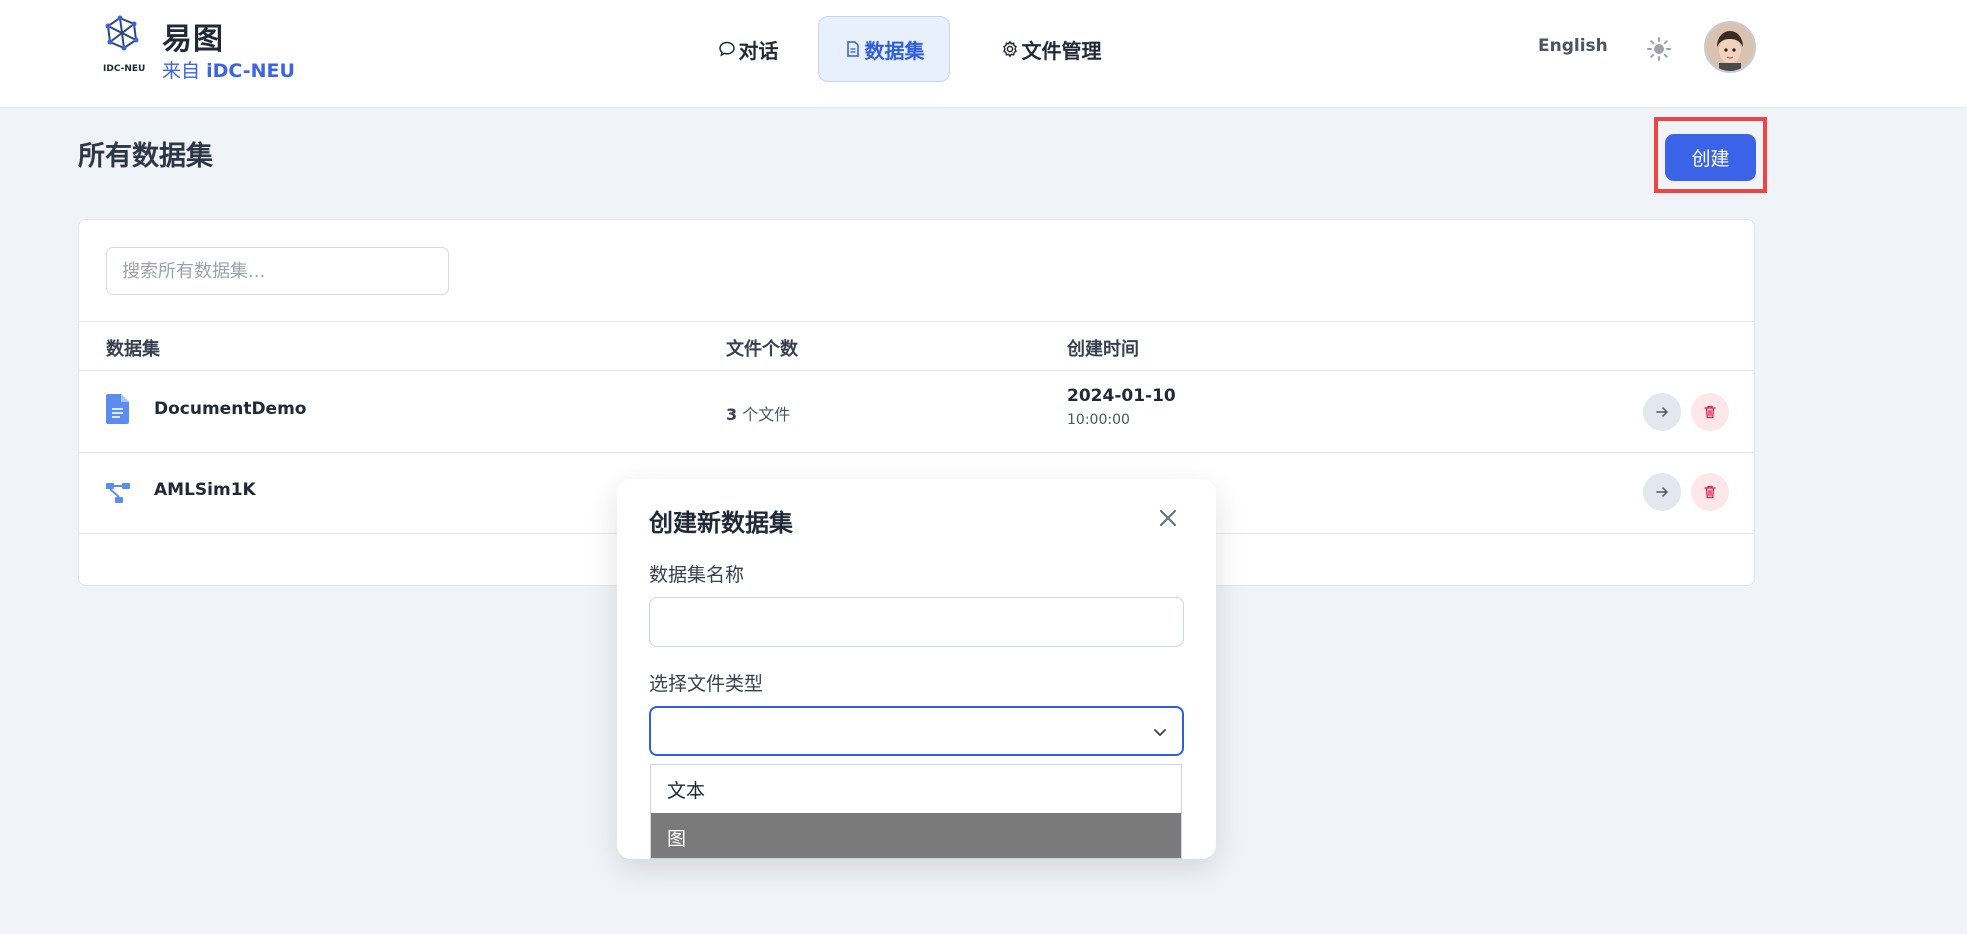 The image size is (1967, 934). Describe the element at coordinates (1160, 732) in the screenshot. I see `chevron-down-icon` at that location.